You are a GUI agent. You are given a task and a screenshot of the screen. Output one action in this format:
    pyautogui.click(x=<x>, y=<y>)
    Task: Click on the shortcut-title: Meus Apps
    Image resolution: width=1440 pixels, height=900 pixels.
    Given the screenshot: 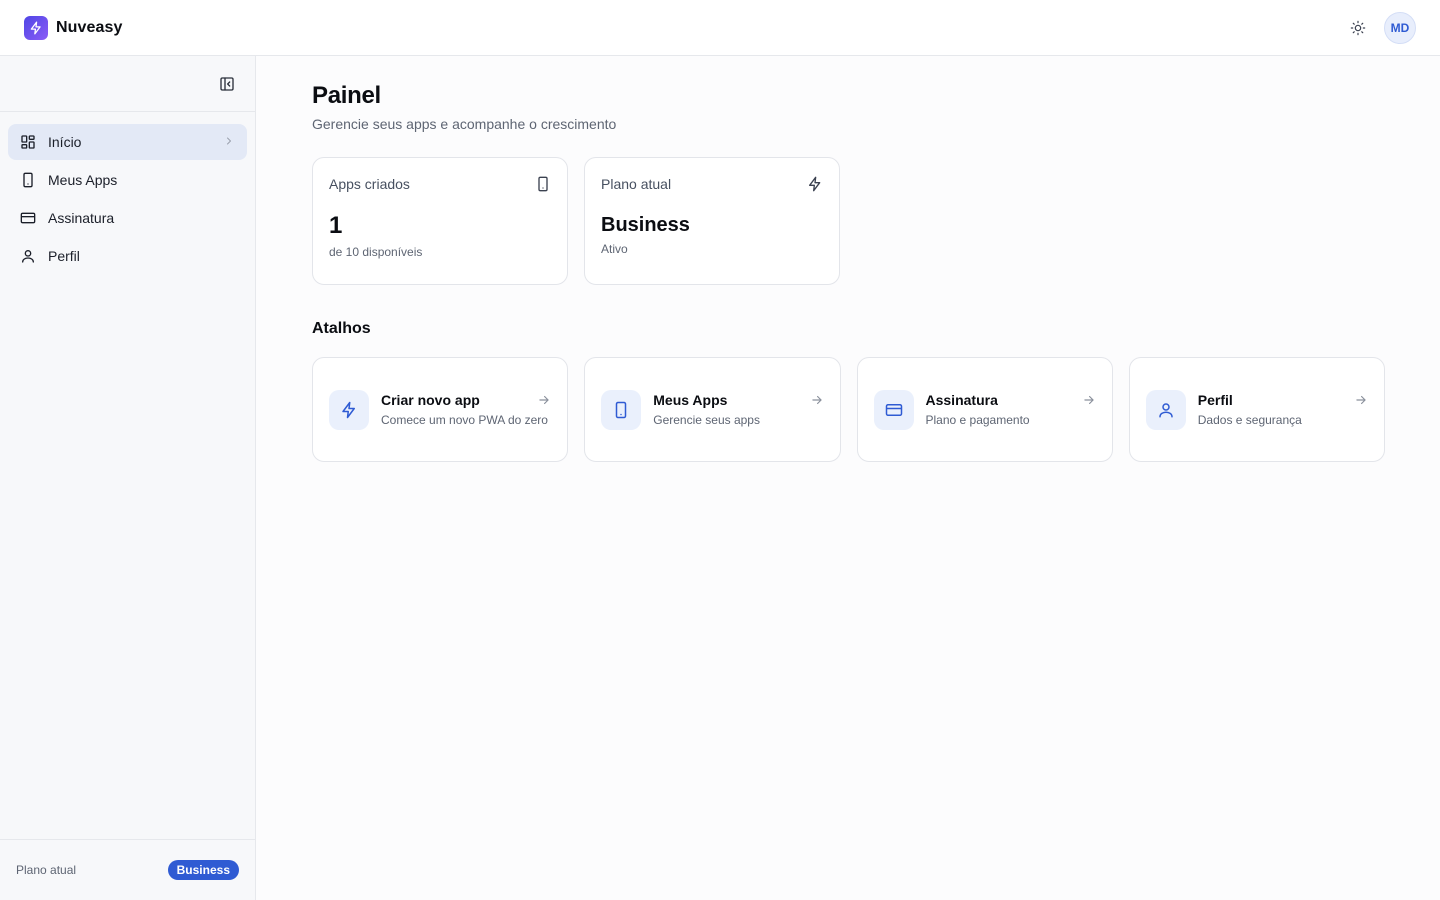 What is the action you would take?
    pyautogui.click(x=690, y=399)
    